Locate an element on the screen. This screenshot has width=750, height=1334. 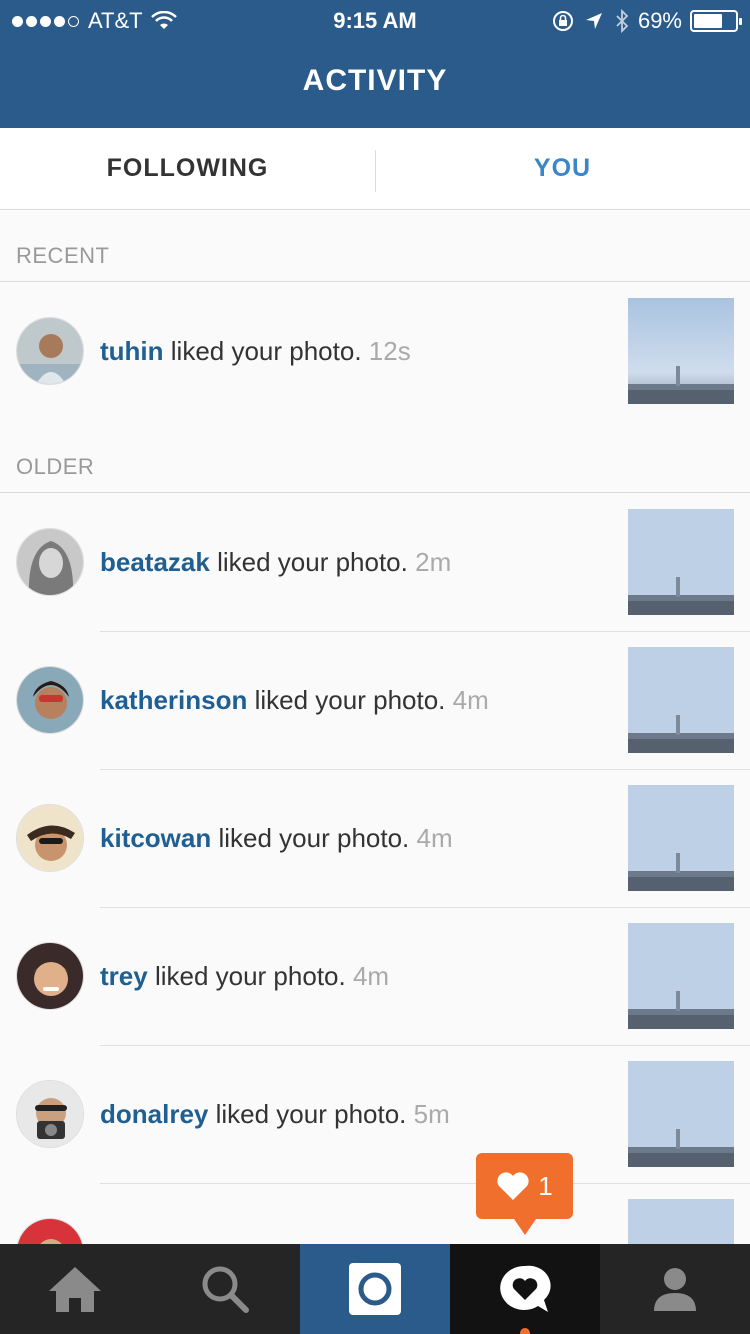
tab-activity is located at coordinates (525, 1289).